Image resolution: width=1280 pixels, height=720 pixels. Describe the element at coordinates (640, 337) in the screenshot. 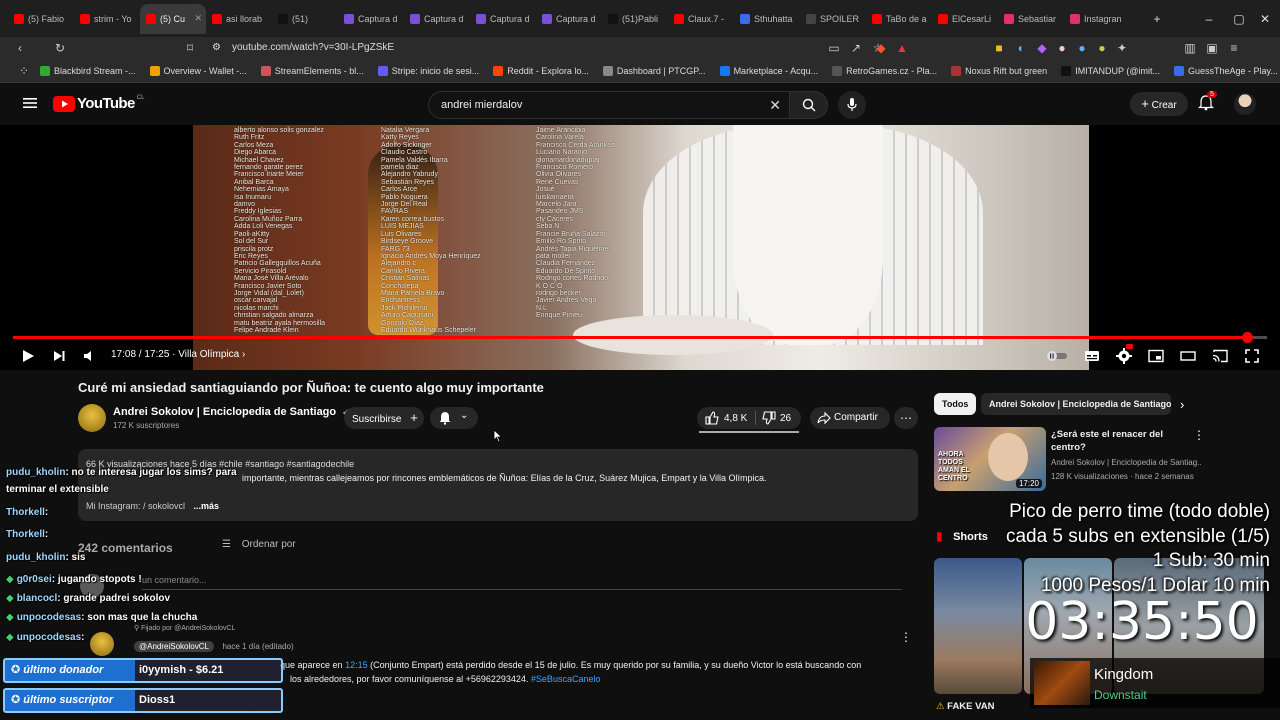

I see `progress-bar` at that location.